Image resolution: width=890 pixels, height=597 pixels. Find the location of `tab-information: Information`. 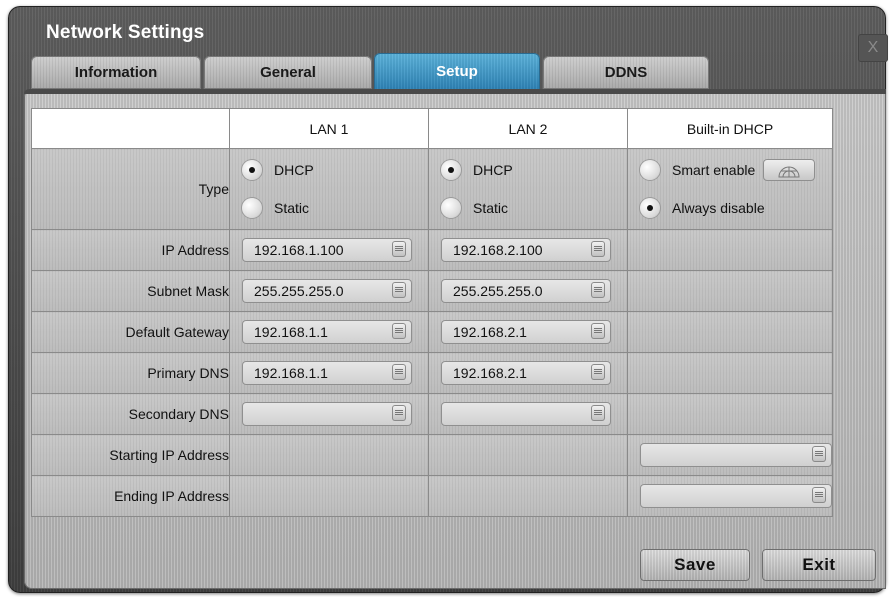

tab-information: Information is located at coordinates (116, 72).